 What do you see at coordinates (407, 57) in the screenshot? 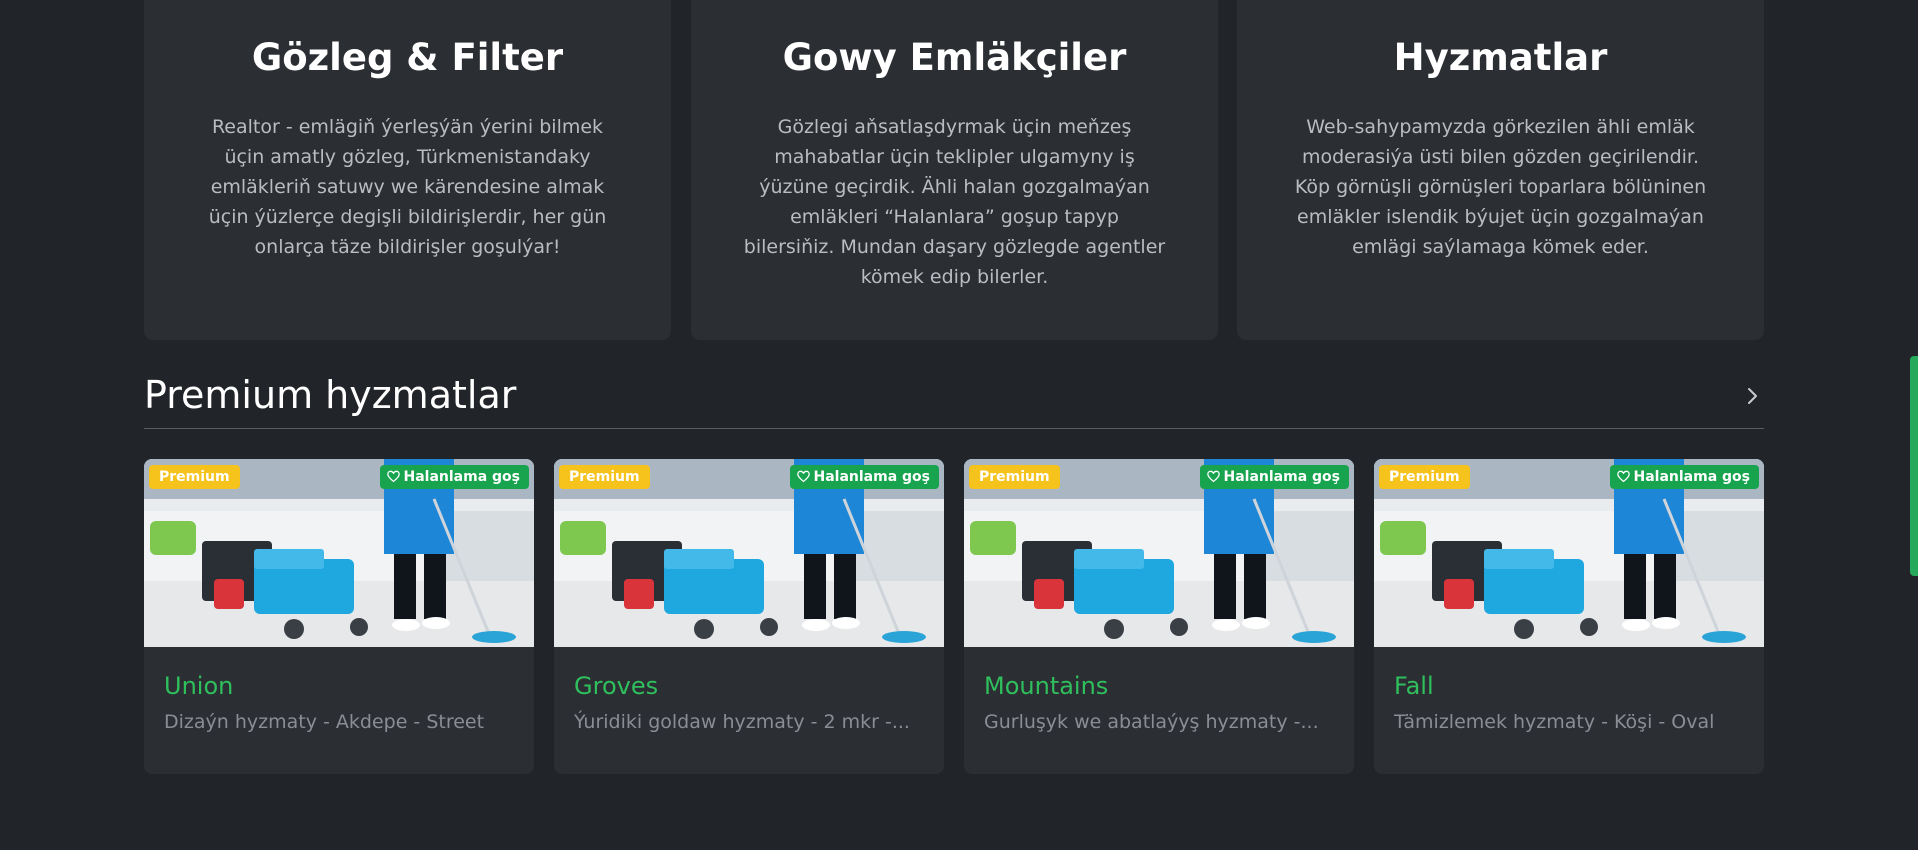
I see `feature-title: Gözleg & Filter` at bounding box center [407, 57].